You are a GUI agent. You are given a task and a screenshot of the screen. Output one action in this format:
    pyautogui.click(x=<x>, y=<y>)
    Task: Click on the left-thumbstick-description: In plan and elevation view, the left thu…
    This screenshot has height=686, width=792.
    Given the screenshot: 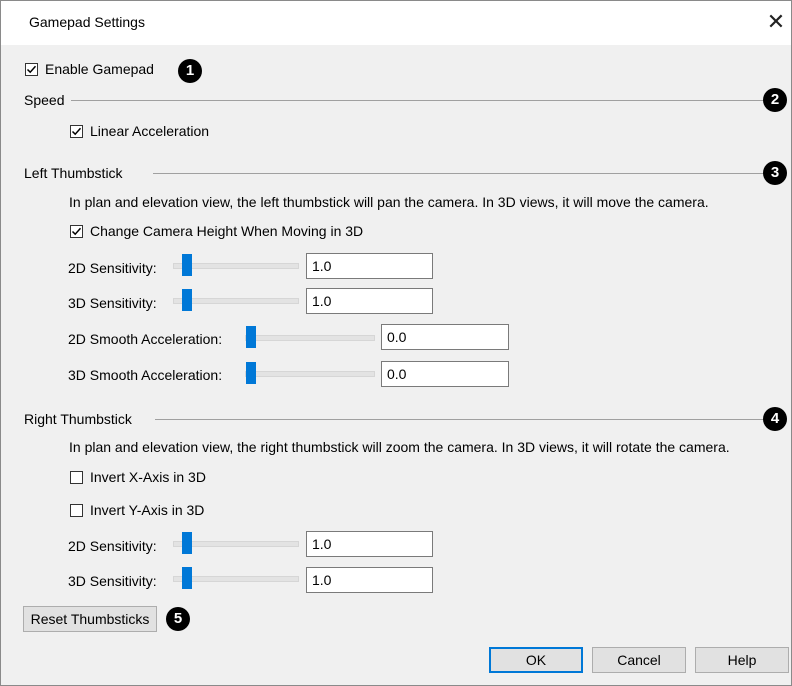 What is the action you would take?
    pyautogui.click(x=389, y=202)
    